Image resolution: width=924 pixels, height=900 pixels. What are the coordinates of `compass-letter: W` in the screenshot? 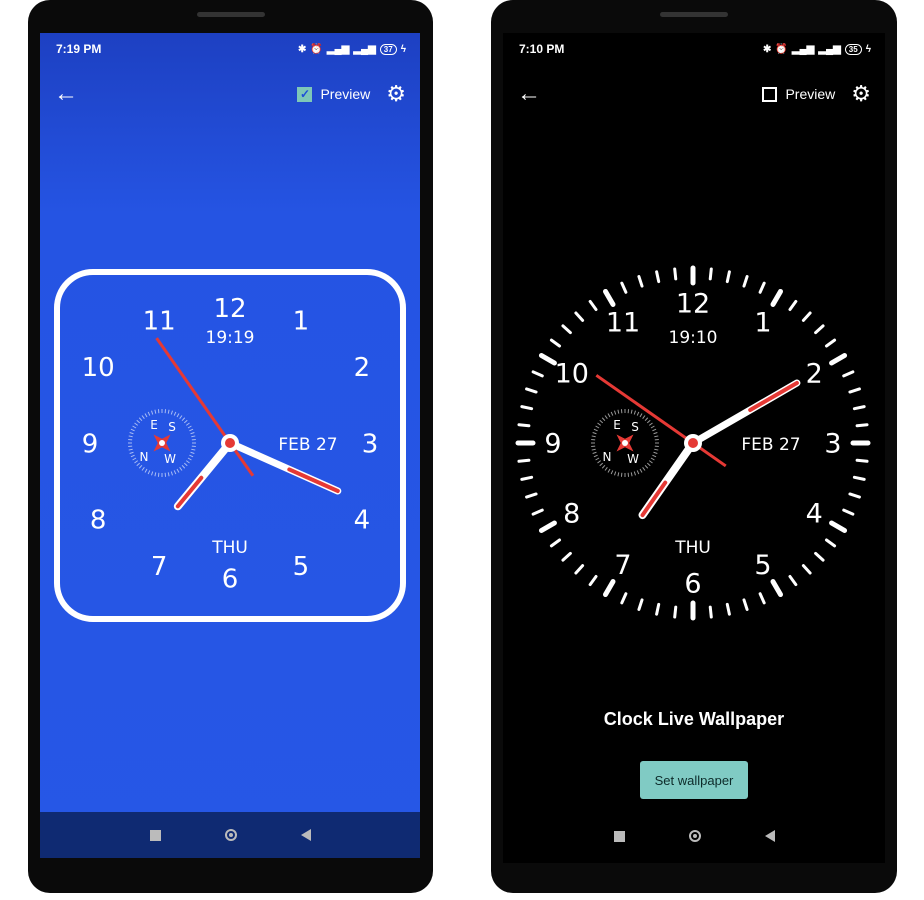 It's located at (633, 459).